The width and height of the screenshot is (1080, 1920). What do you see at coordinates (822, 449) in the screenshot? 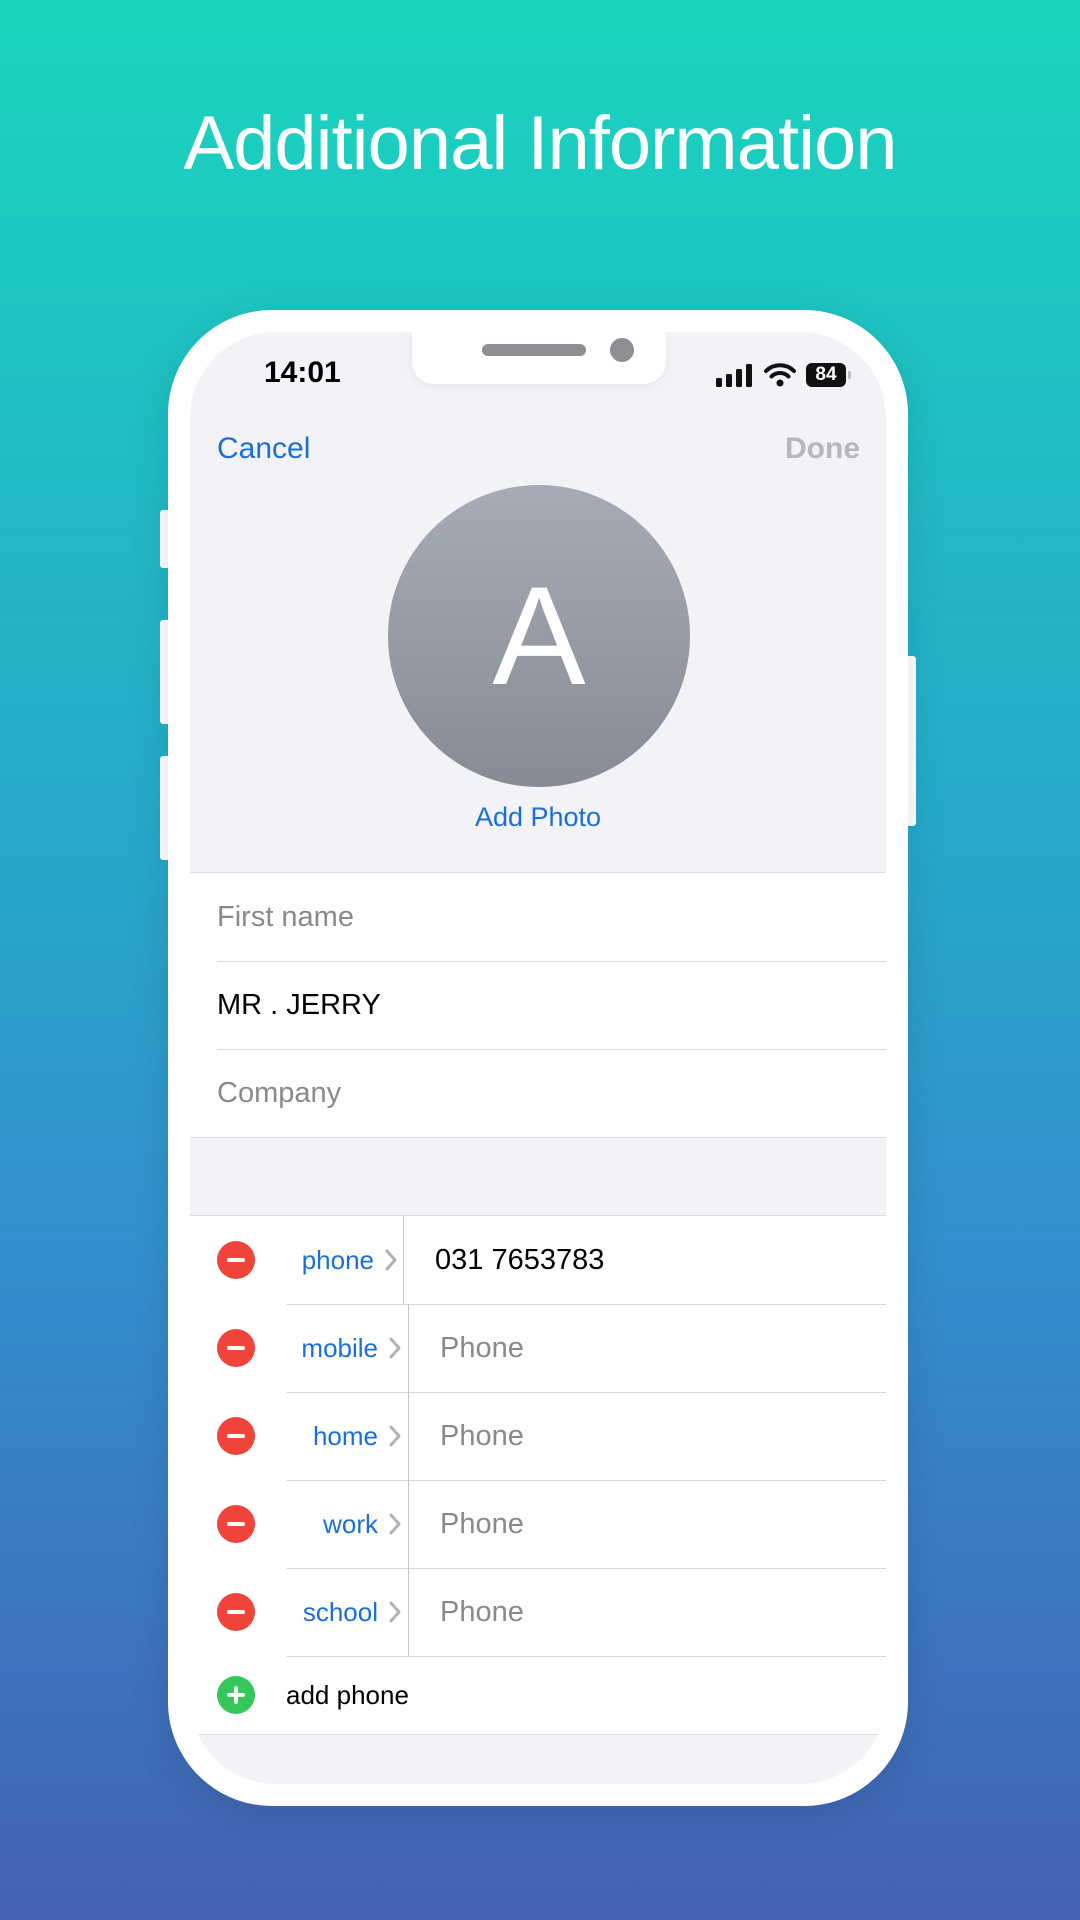
I see `done-button: Done` at bounding box center [822, 449].